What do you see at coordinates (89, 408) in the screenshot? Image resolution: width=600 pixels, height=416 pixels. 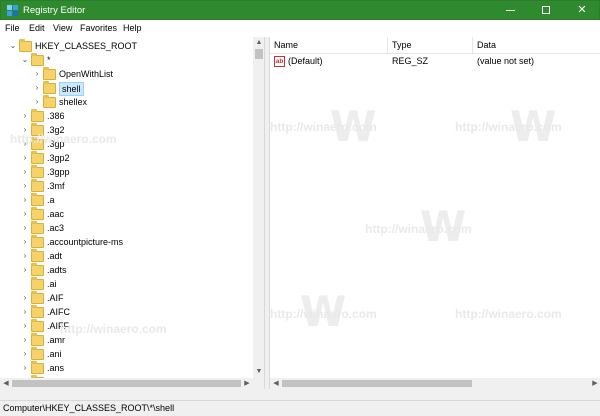 I see `current-key-path: Computer\HKEY_CLASSES_ROOT\*\shell` at bounding box center [89, 408].